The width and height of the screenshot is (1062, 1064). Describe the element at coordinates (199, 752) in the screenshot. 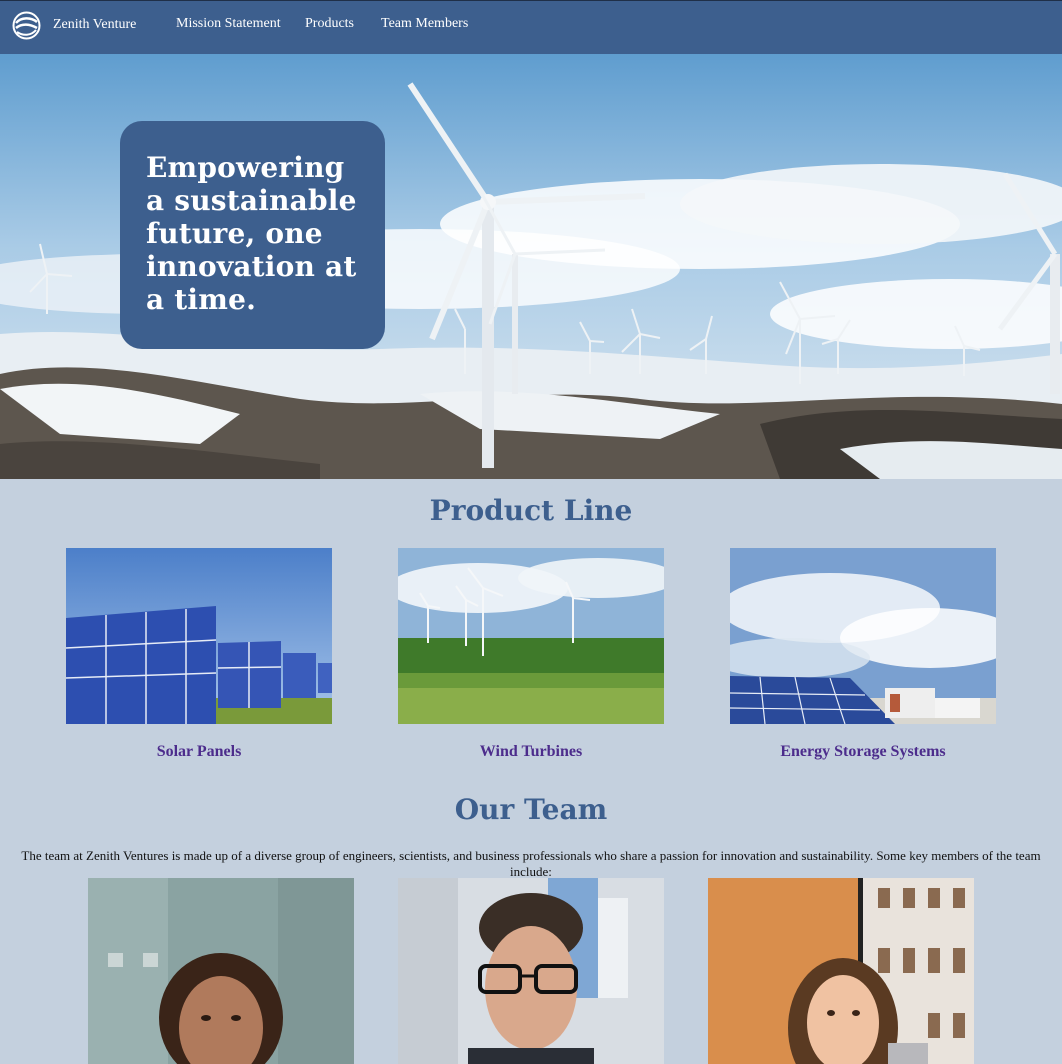

I see `product-label-solar-panels: Solar Panels` at that location.